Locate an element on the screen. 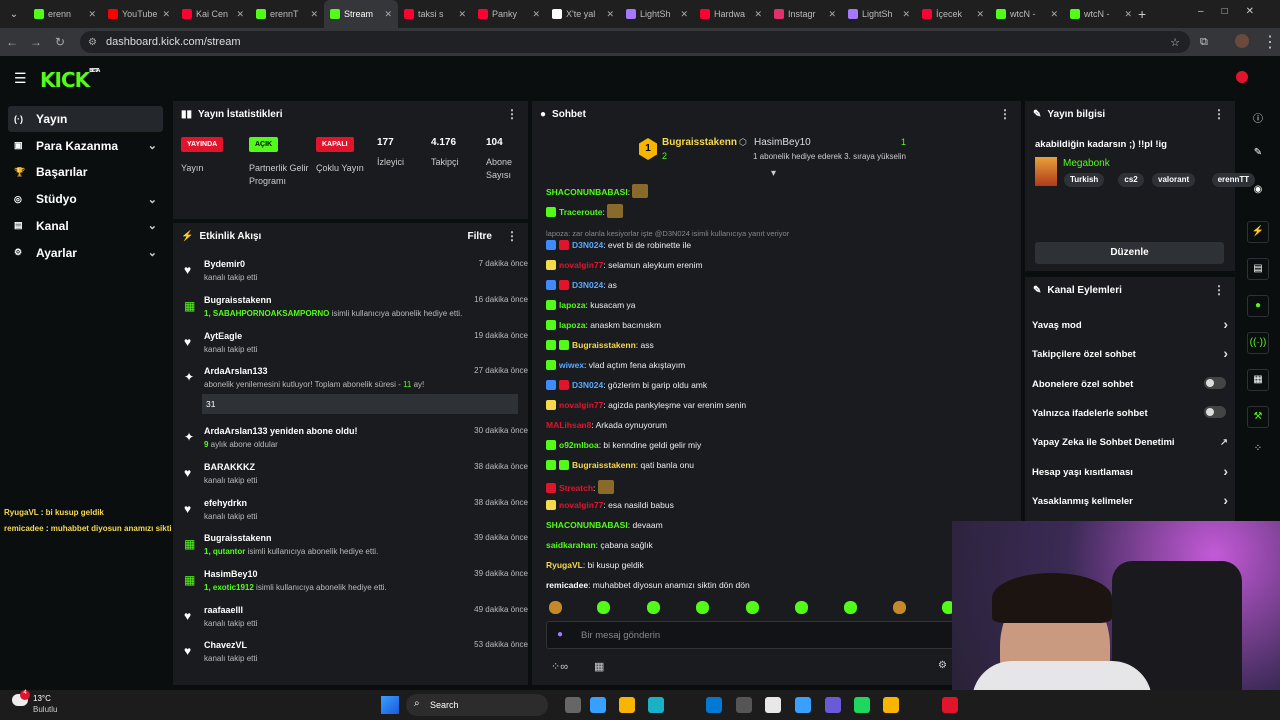 The height and width of the screenshot is (720, 1280). chat-username: MALihsan8 is located at coordinates (568, 425).